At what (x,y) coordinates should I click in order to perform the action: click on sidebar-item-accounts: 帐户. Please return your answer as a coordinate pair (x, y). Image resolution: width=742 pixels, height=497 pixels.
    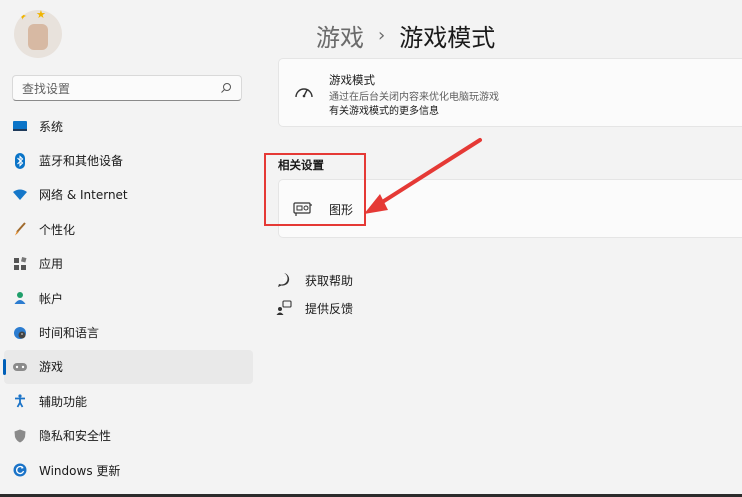
    Looking at the image, I should click on (128, 298).